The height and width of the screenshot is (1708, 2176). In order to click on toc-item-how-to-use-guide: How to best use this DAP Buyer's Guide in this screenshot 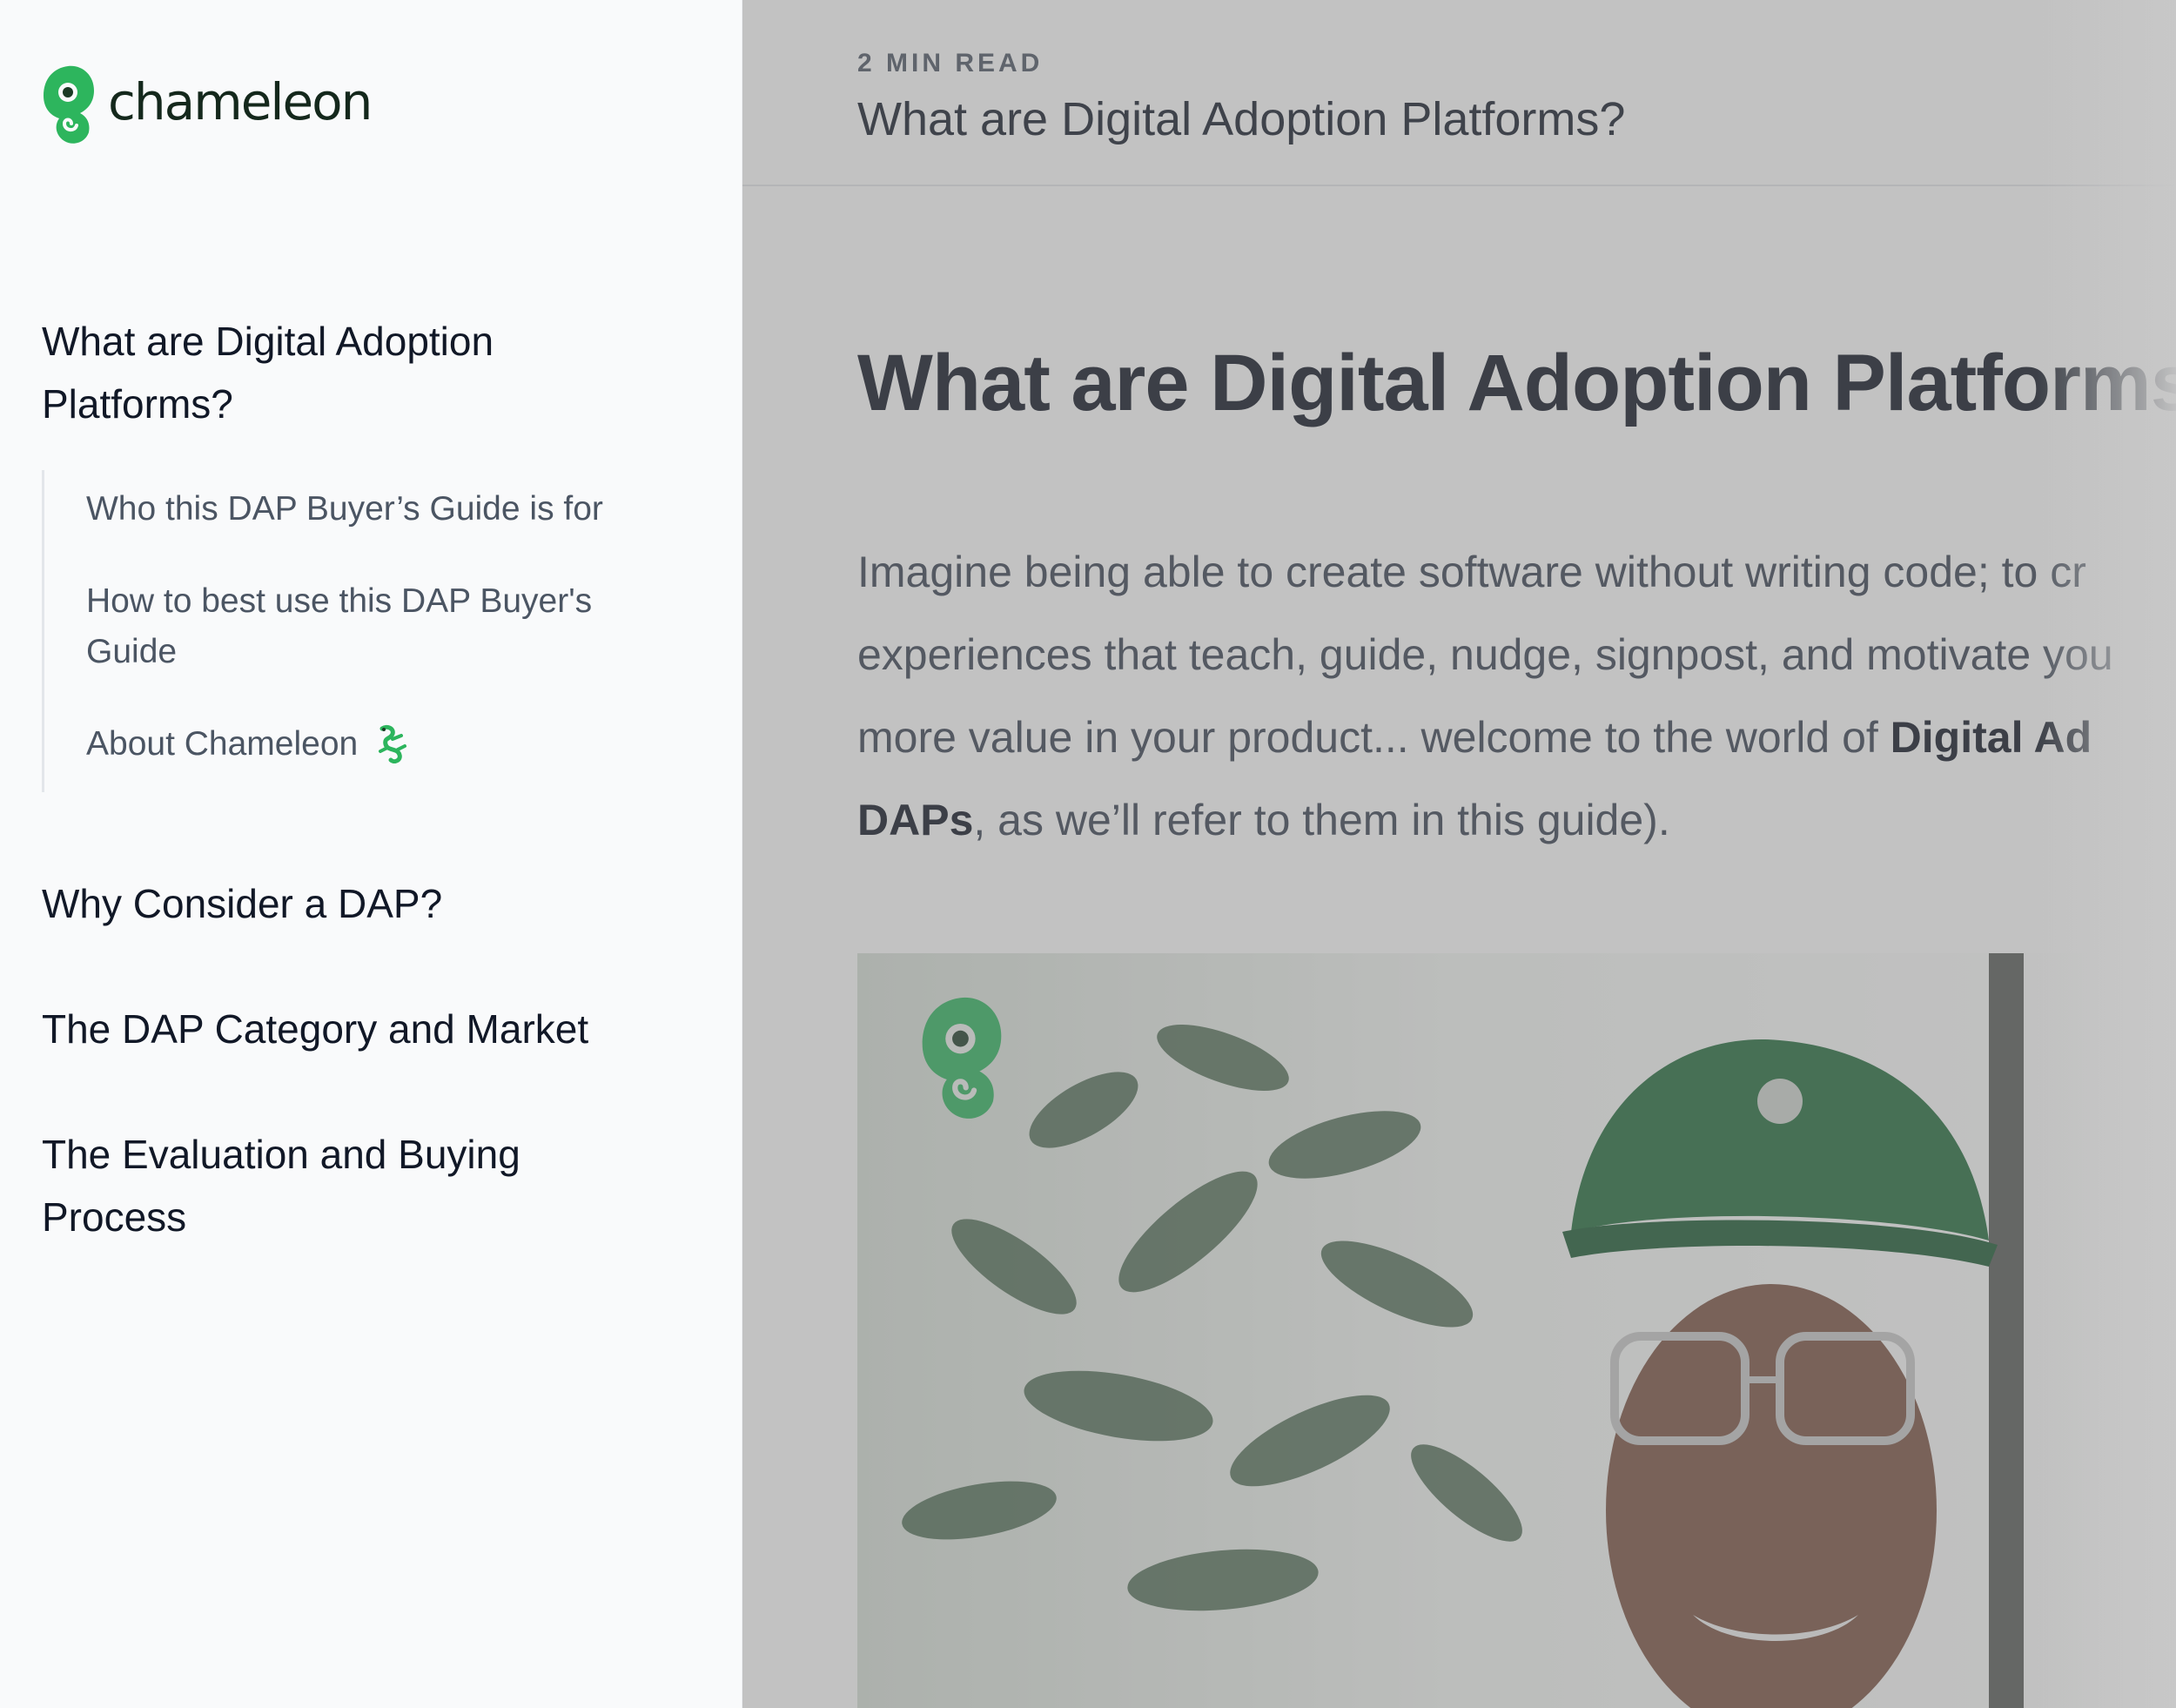, I will do `click(377, 626)`.